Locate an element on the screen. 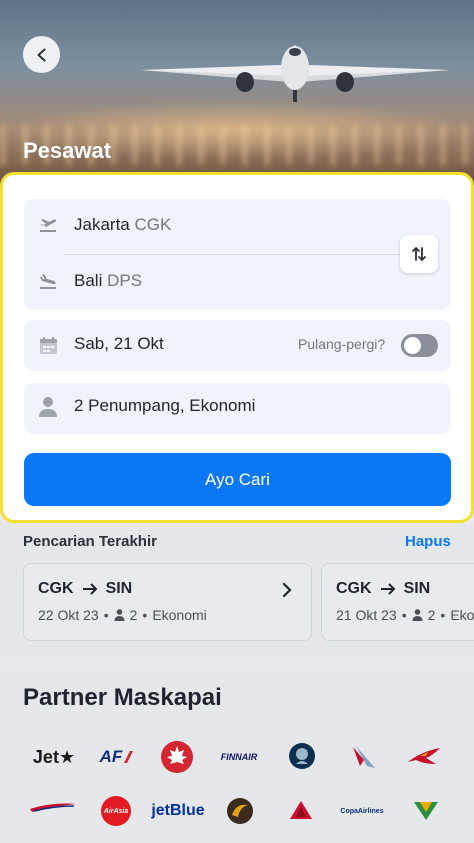 Image resolution: width=474 pixels, height=843 pixels. recent-meta: 21 Okt 23 • 2 • Ekonomi is located at coordinates (405, 615).